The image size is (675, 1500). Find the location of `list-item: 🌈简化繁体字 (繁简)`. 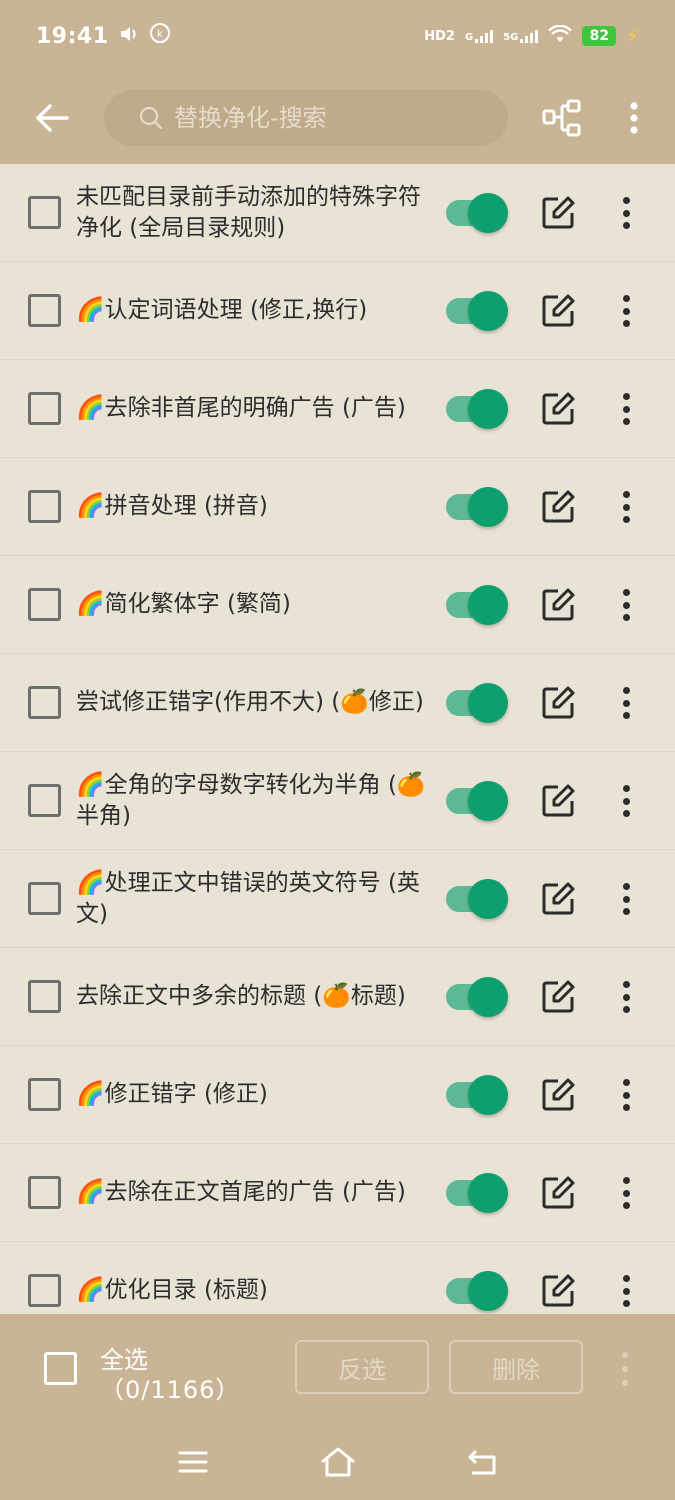

list-item: 🌈简化繁体字 (繁简) is located at coordinates (337, 605).